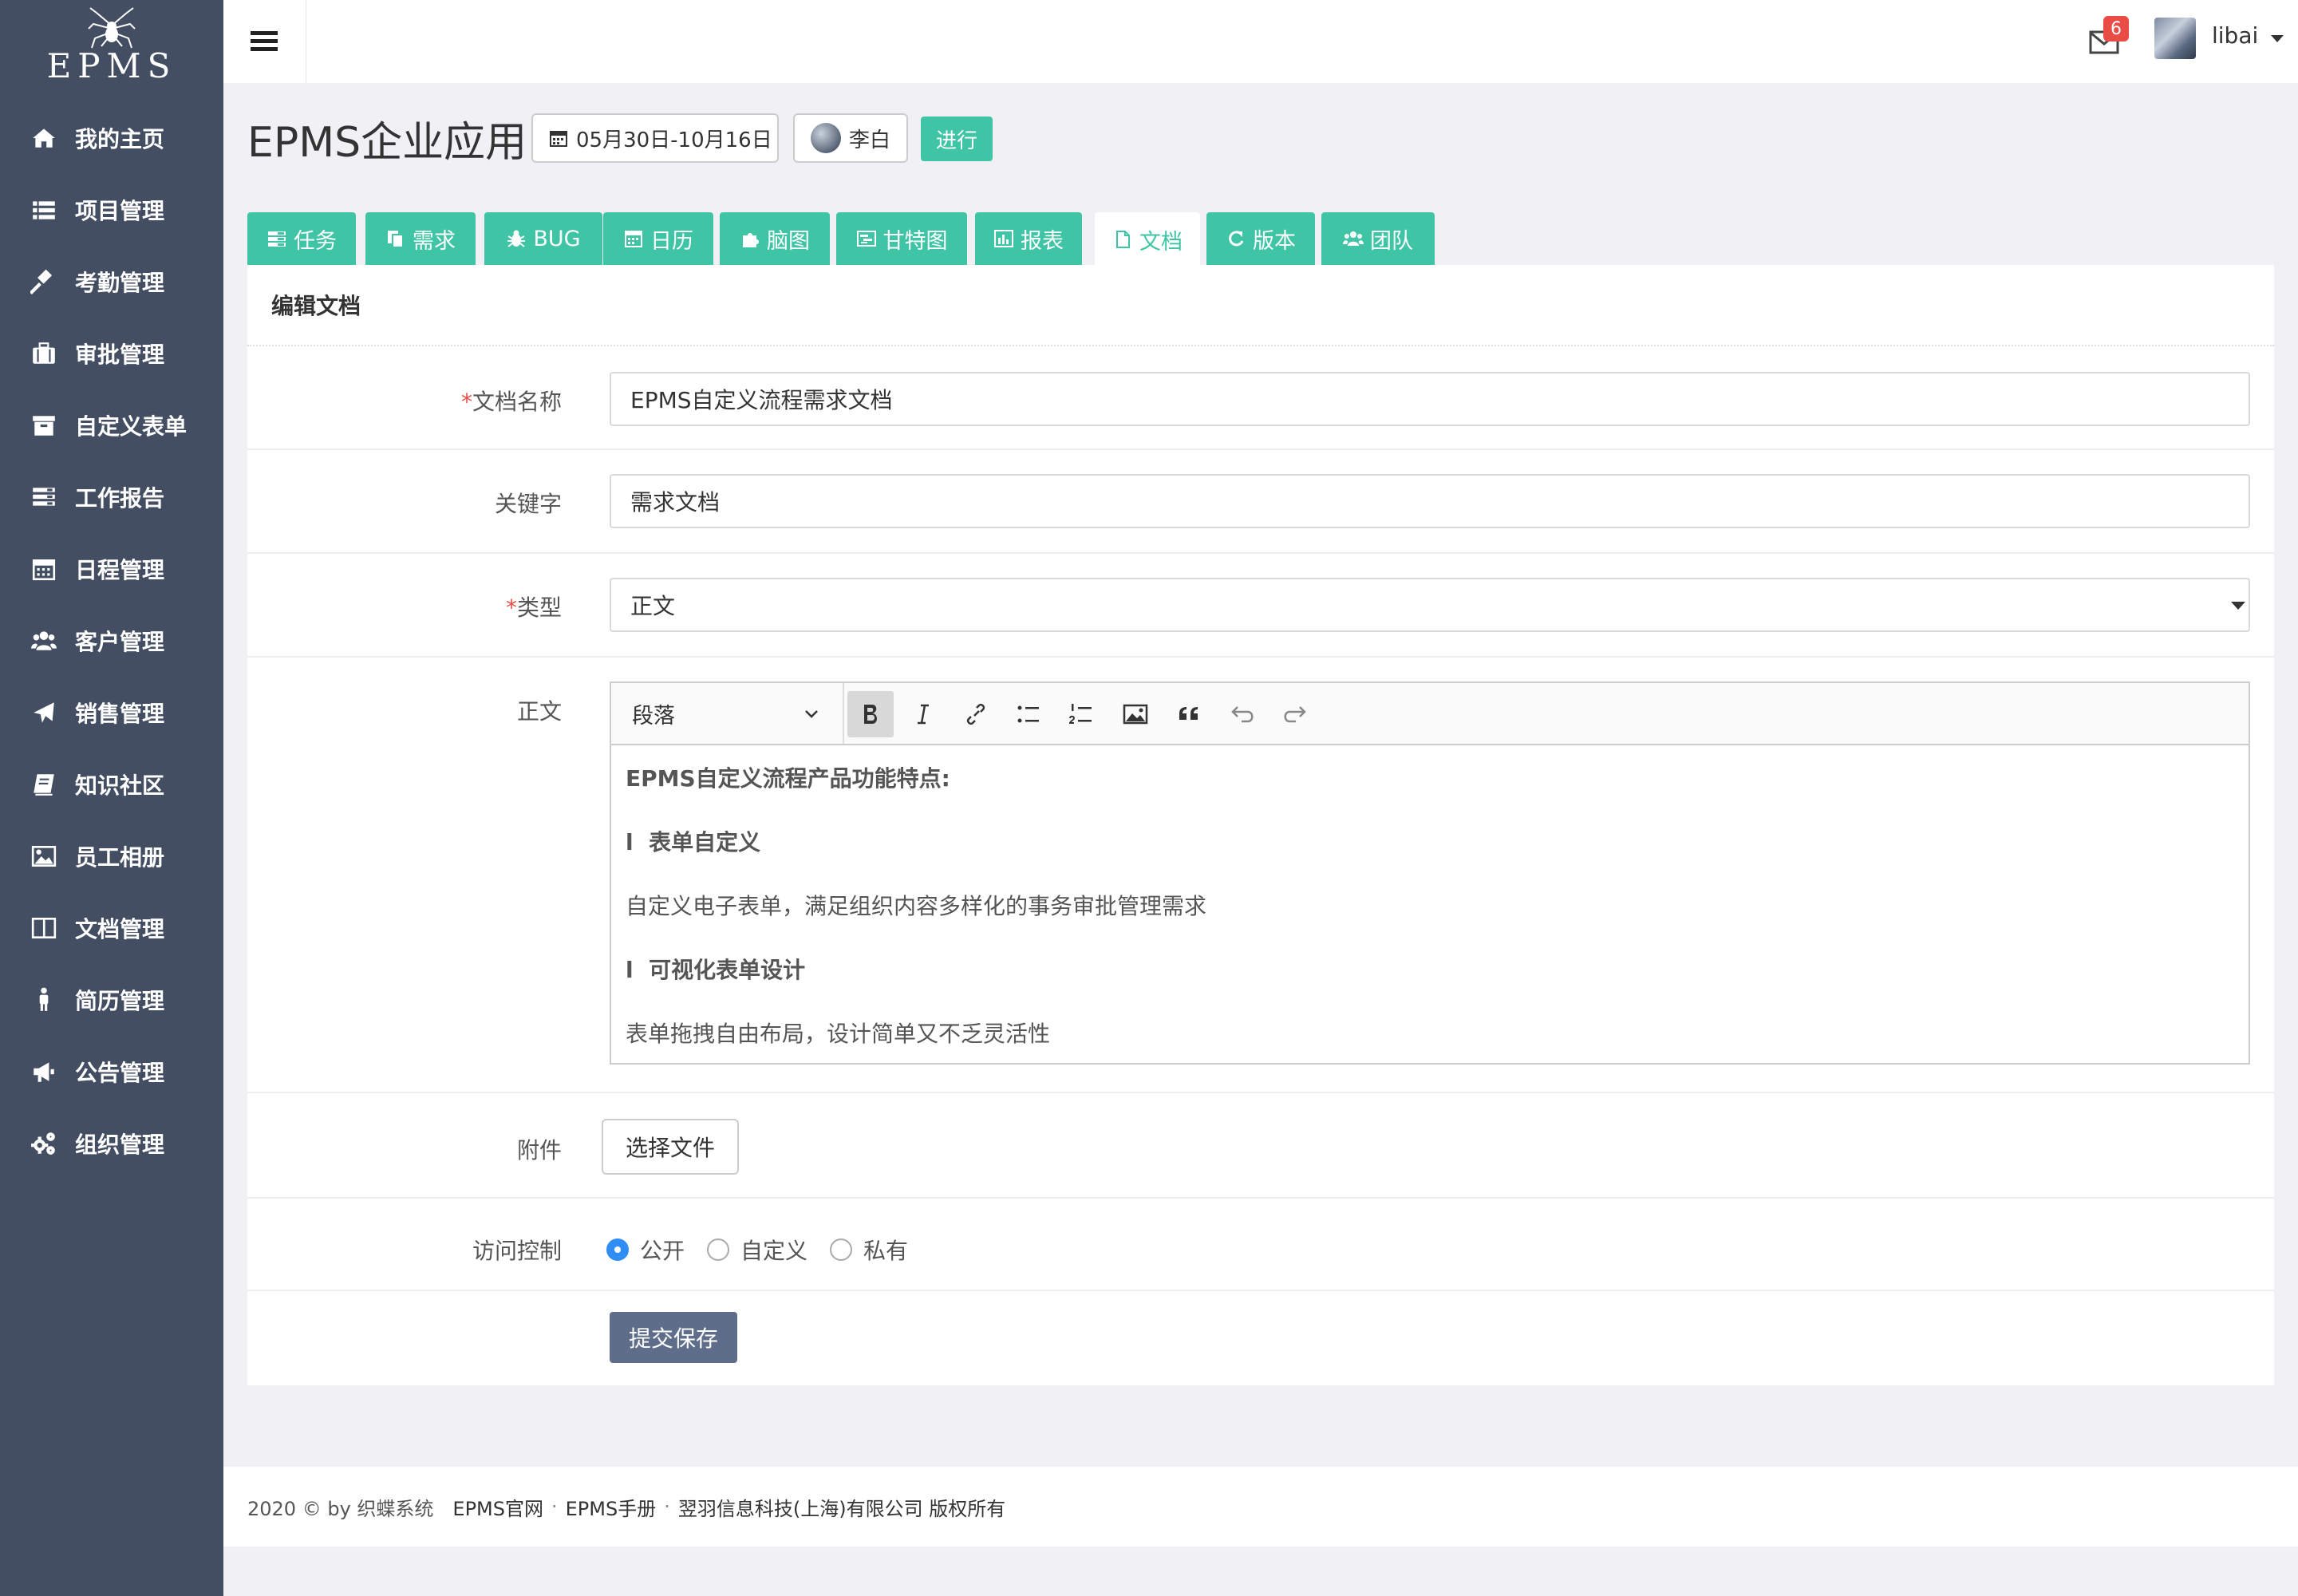 The image size is (2298, 1596). What do you see at coordinates (421, 238) in the screenshot?
I see `tab-requirements: 需求` at bounding box center [421, 238].